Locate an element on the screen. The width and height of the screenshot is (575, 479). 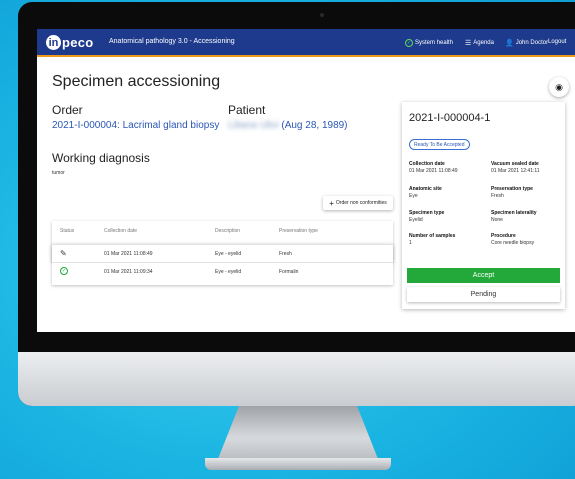
plus-icon: + is located at coordinates (331, 203).